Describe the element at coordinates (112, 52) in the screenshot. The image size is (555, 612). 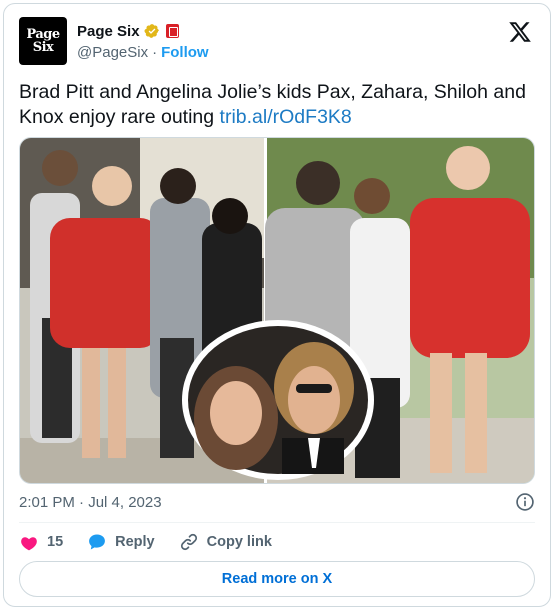
I see `author-handle: @PageSix` at that location.